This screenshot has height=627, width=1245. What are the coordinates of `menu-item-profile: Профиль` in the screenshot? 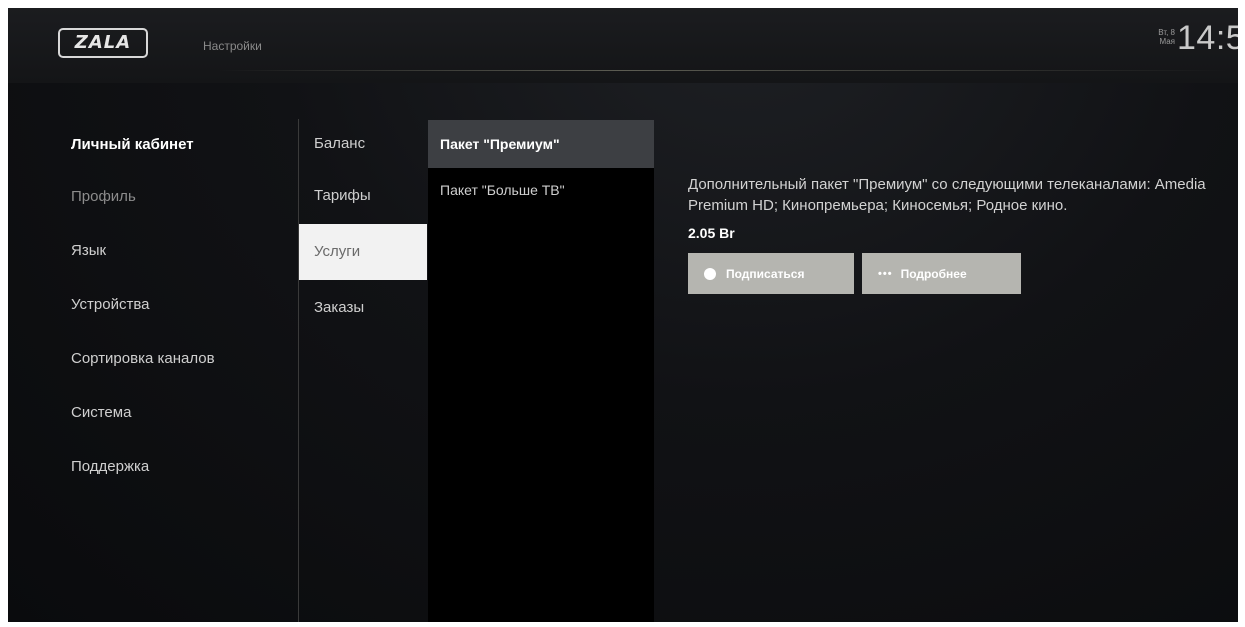 It's located at (177, 197).